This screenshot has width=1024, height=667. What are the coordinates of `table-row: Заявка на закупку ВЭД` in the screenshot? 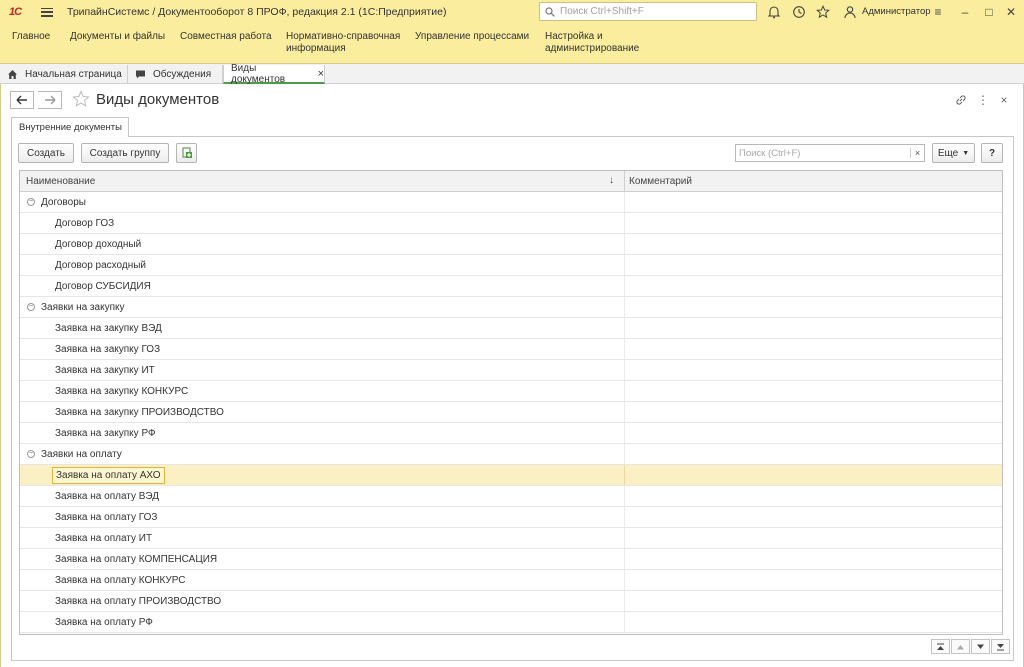 It's located at (511, 328).